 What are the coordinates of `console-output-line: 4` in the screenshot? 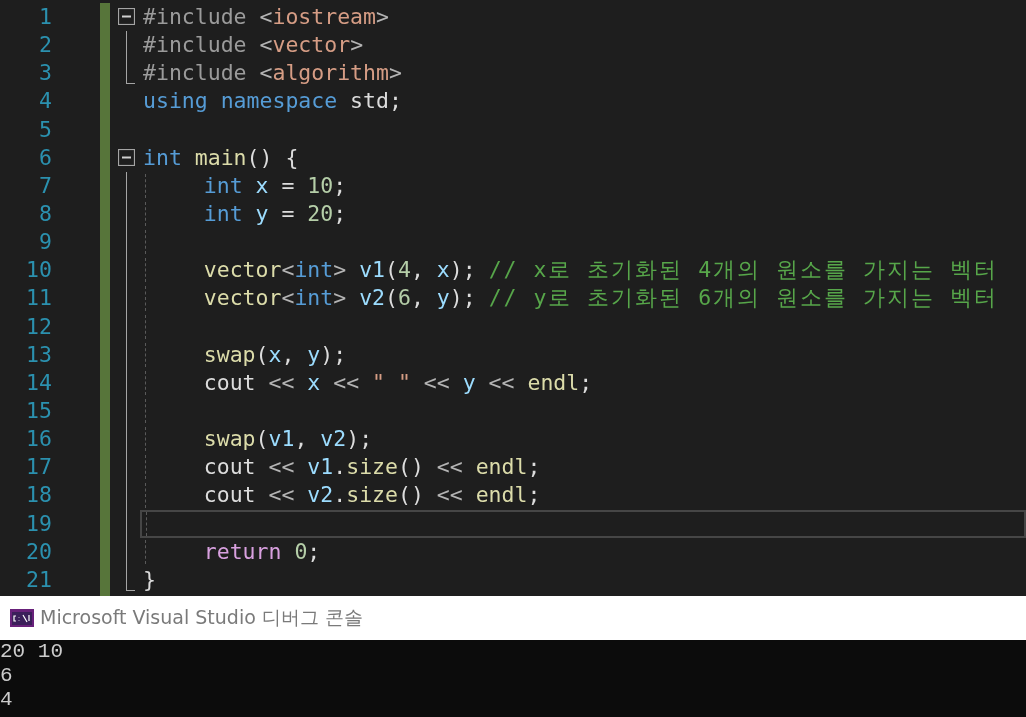 It's located at (7, 700).